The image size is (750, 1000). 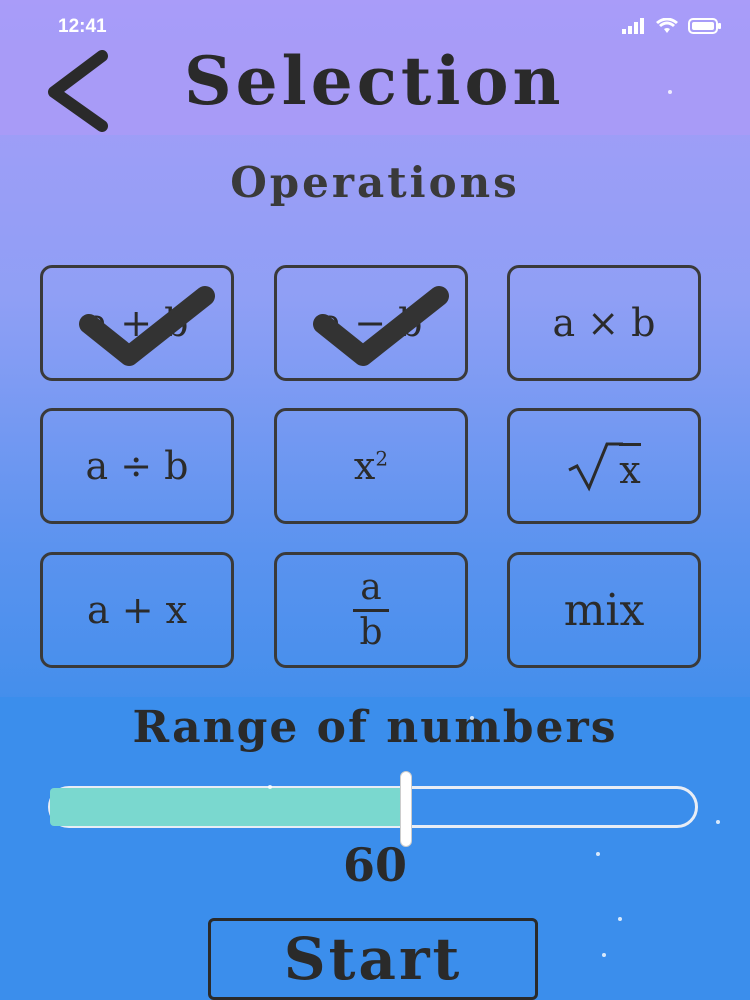 What do you see at coordinates (374, 865) in the screenshot?
I see `range-value: 60` at bounding box center [374, 865].